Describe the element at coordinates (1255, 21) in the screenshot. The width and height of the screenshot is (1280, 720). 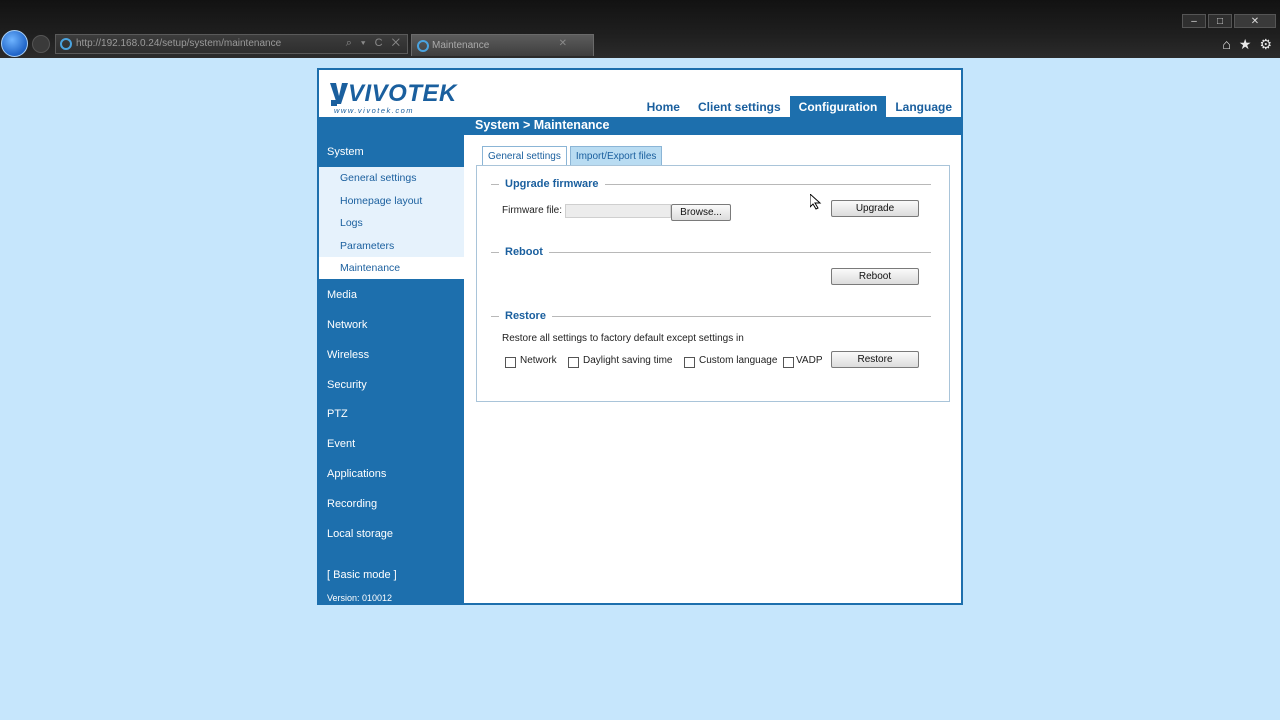
I see `close-icon: ✕` at that location.